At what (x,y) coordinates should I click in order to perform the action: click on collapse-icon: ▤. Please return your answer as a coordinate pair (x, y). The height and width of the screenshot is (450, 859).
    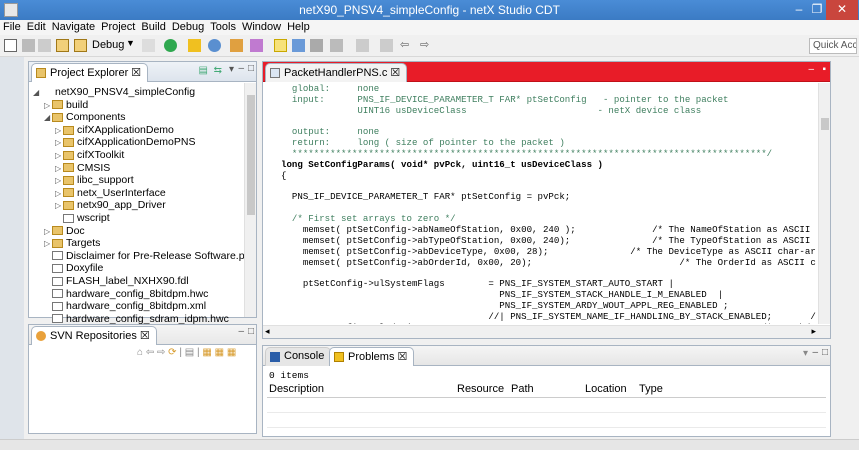
    Looking at the image, I should click on (189, 352).